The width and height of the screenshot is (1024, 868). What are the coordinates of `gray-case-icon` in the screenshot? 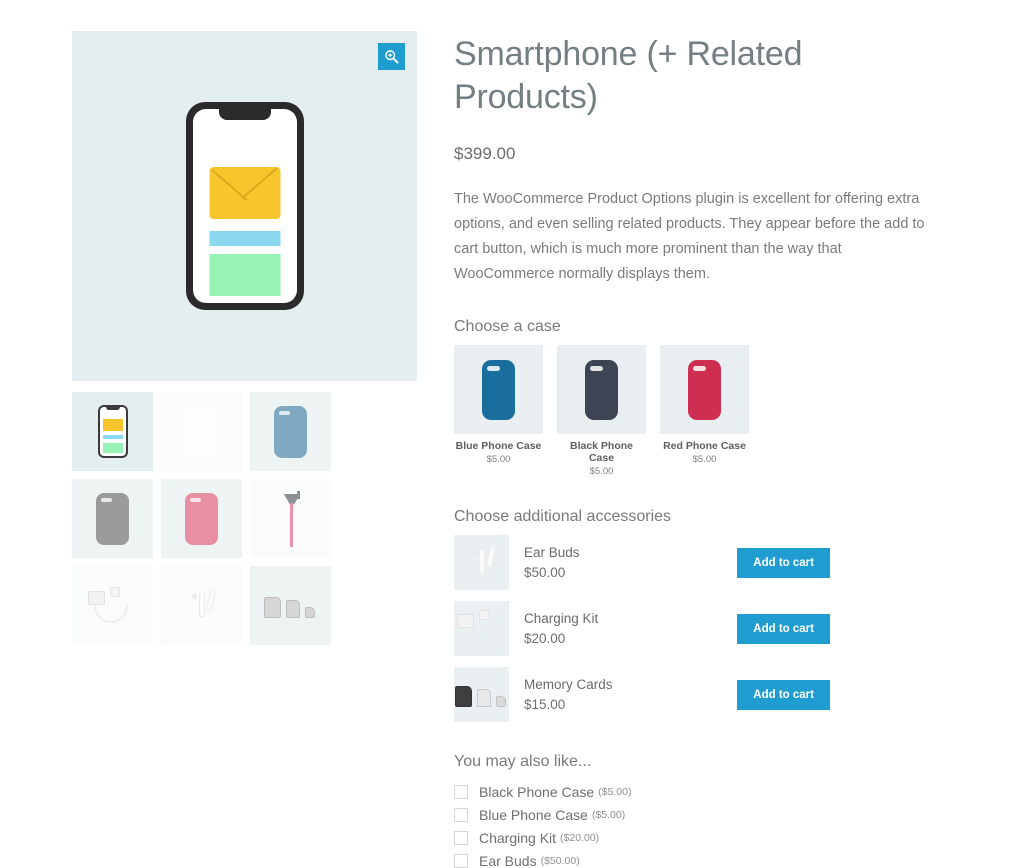 It's located at (112, 518).